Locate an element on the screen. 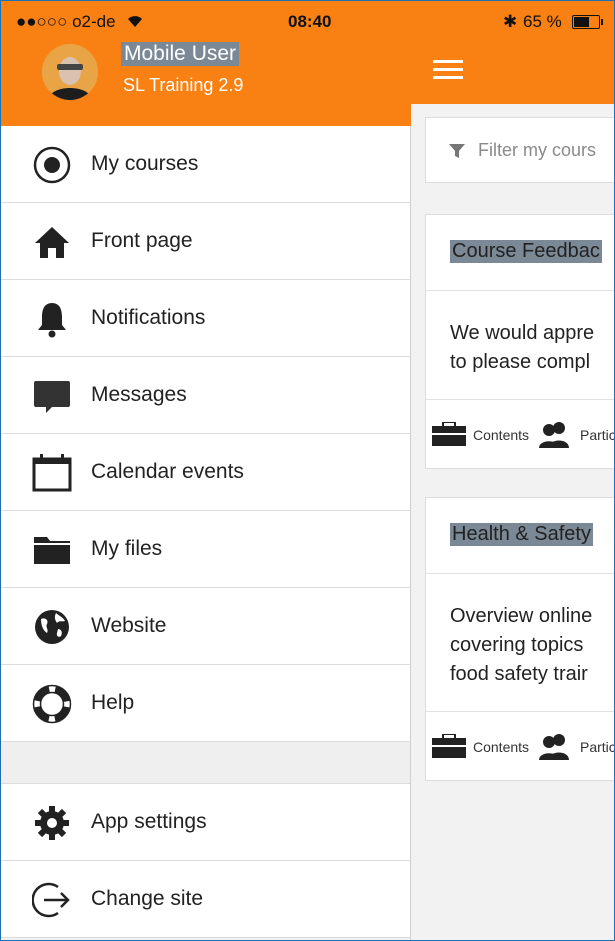 The image size is (615, 941). menu-item-messages: Messages is located at coordinates (205, 395).